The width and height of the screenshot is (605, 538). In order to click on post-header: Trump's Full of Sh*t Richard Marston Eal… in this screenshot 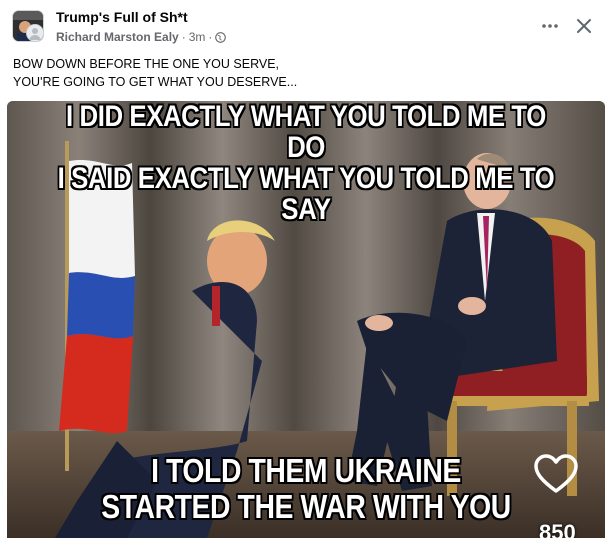, I will do `click(302, 25)`.